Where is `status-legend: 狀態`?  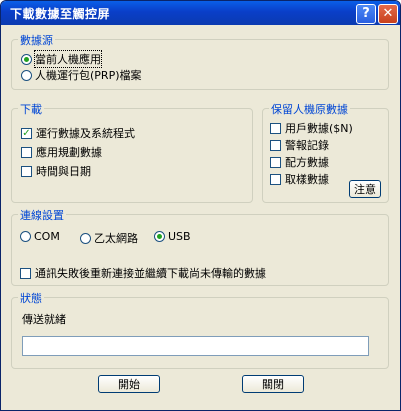 status-legend: 狀態 is located at coordinates (31, 298).